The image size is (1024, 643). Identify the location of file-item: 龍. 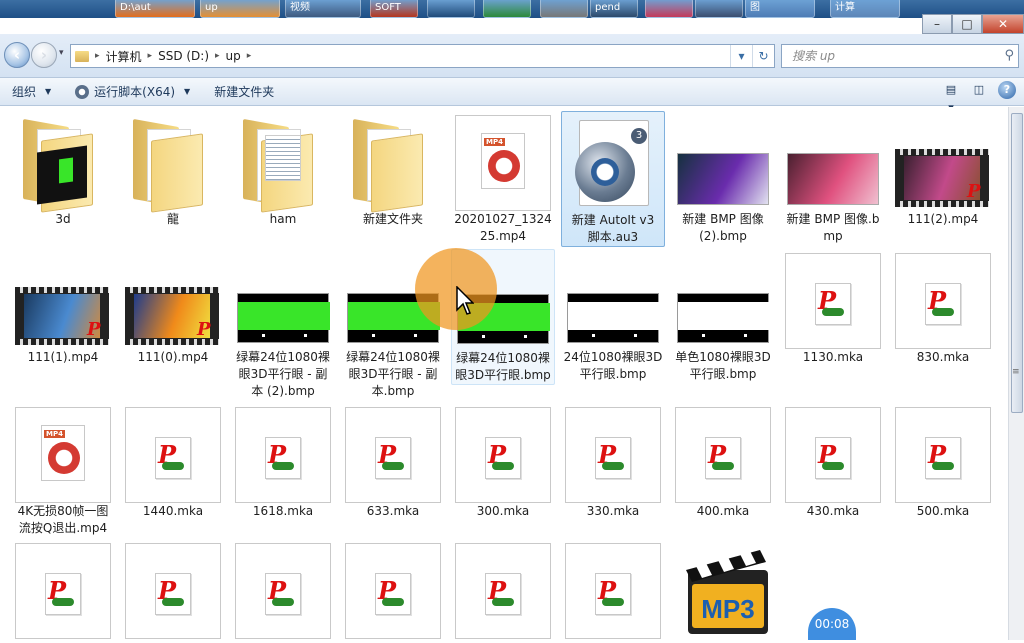
(173, 169).